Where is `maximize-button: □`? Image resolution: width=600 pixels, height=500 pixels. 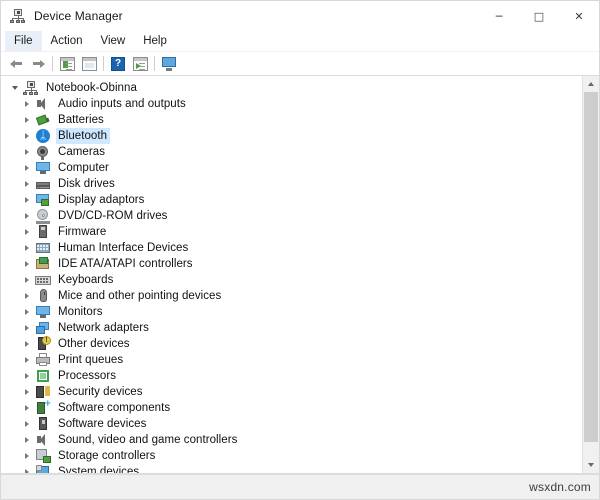 maximize-button: □ is located at coordinates (539, 16).